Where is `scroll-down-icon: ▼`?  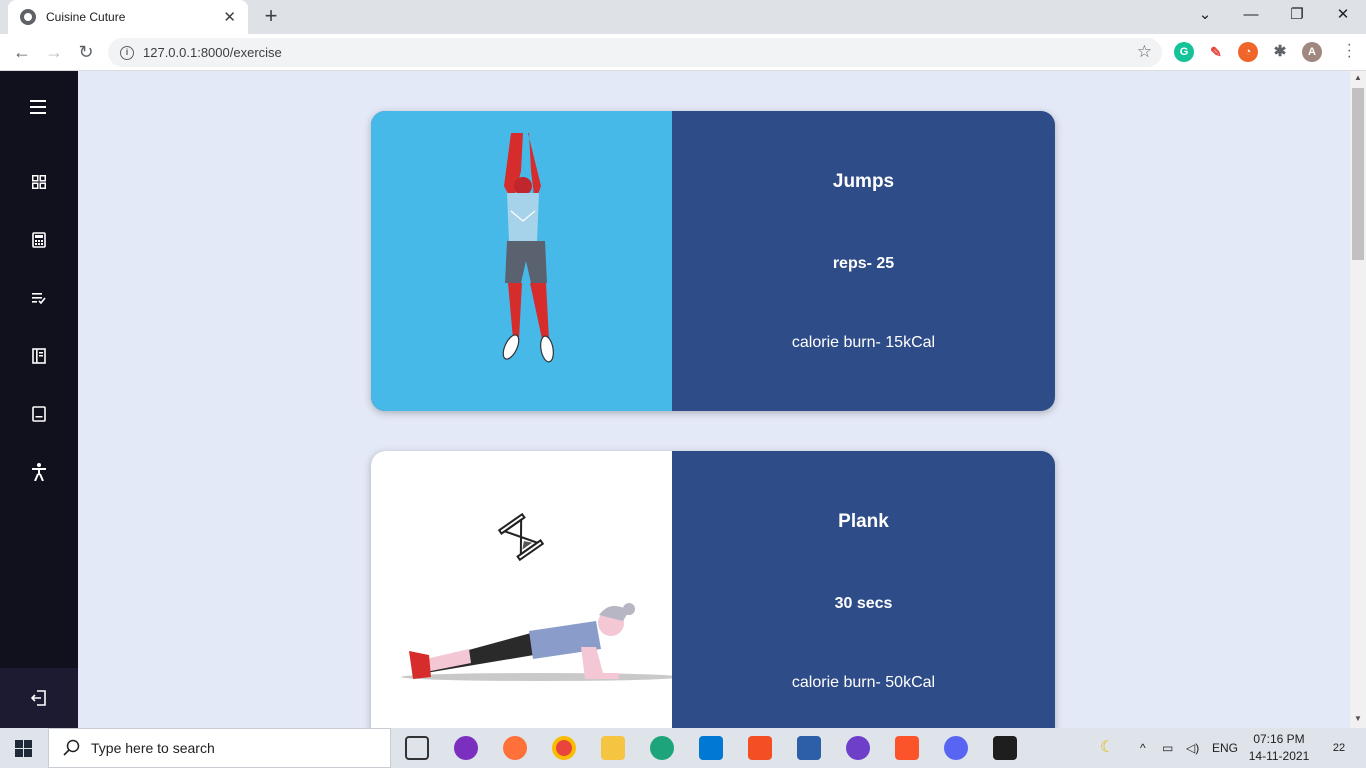 scroll-down-icon: ▼ is located at coordinates (1358, 718).